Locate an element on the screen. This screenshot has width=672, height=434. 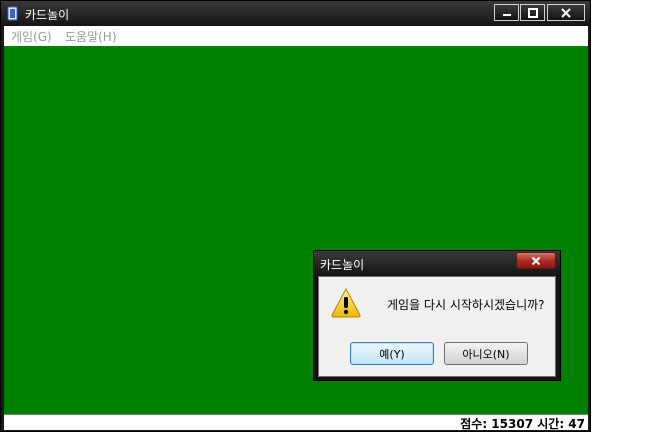
score-time-status: 점수: 15307 시간: 47 is located at coordinates (522, 424).